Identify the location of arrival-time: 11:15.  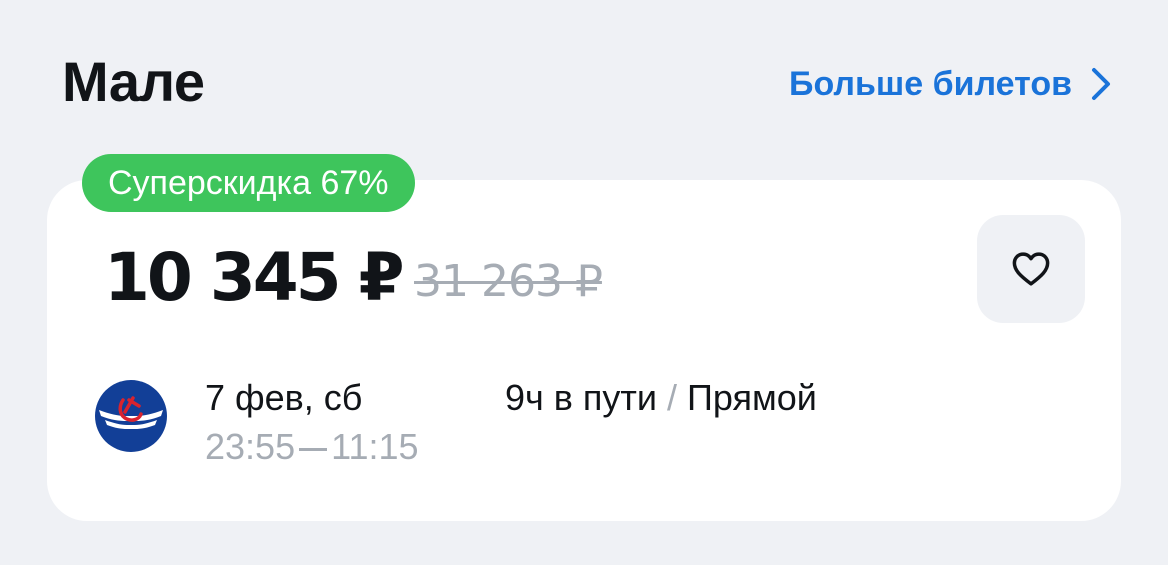
(375, 446).